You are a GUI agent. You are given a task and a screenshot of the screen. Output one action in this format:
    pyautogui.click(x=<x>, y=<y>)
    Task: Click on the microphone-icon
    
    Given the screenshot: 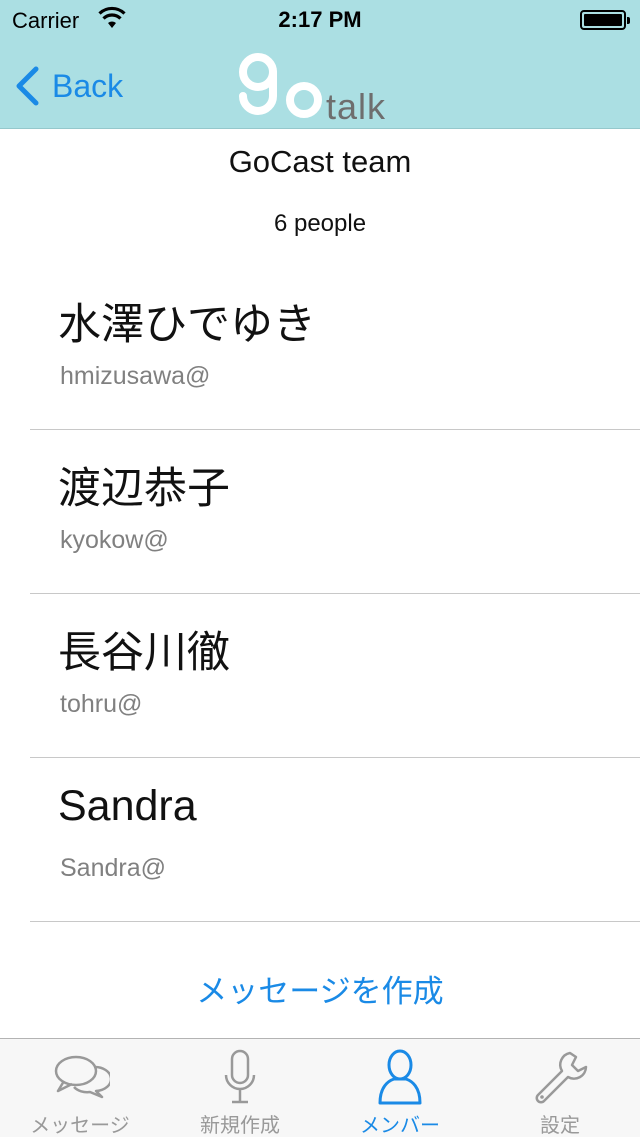 What is the action you would take?
    pyautogui.click(x=240, y=1076)
    